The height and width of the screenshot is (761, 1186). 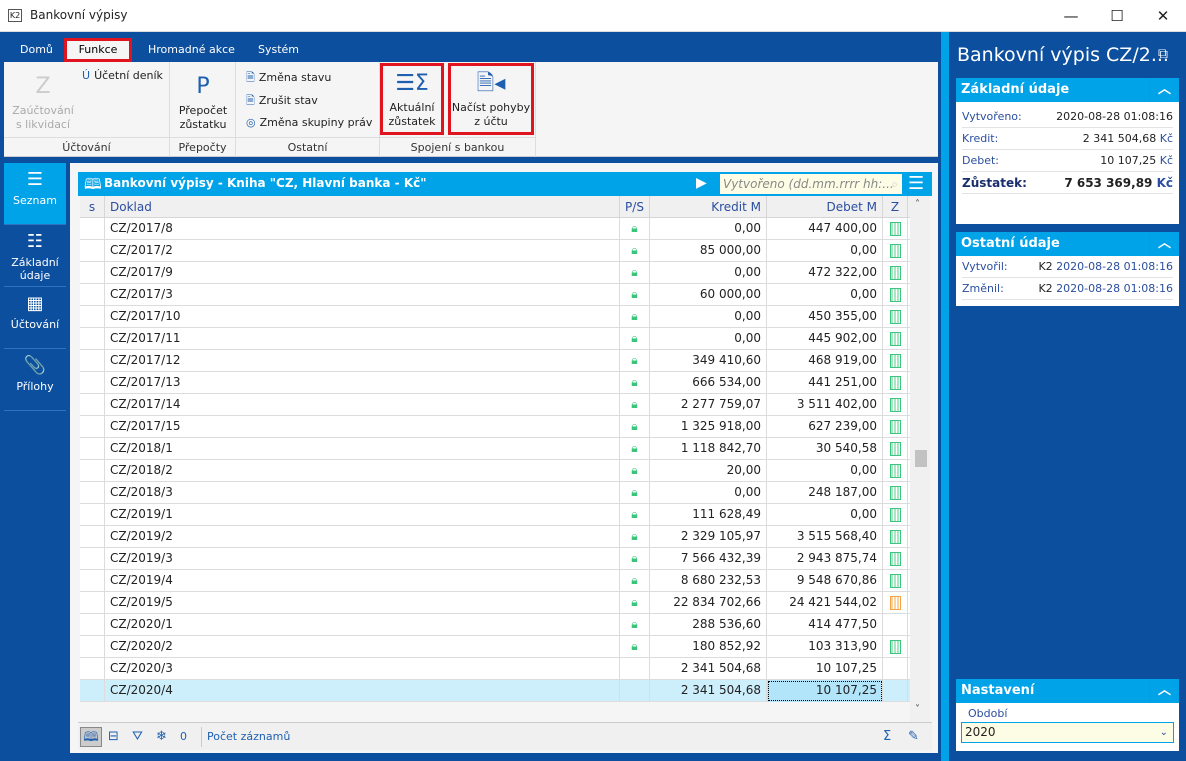 What do you see at coordinates (113, 737) in the screenshot?
I see `archive-icon: ⊟` at bounding box center [113, 737].